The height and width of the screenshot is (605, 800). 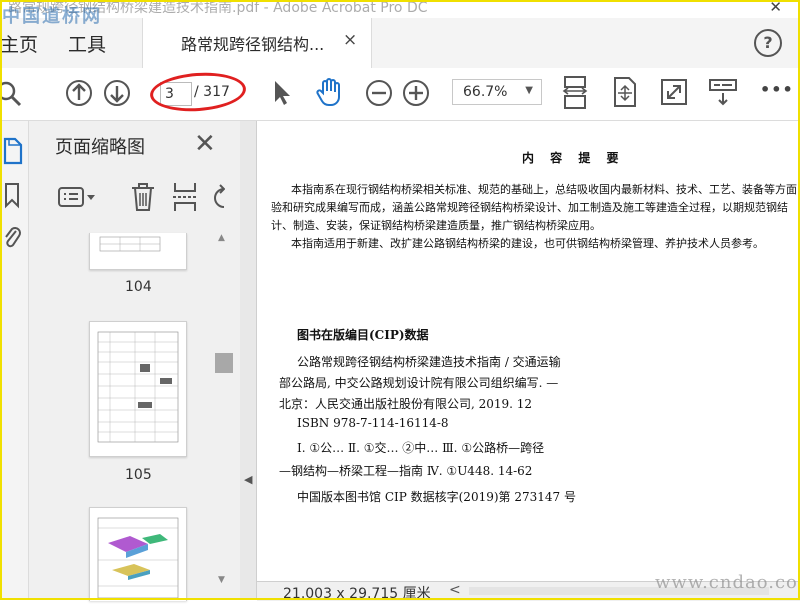 I want to click on read-mode-icon, so click(x=723, y=93).